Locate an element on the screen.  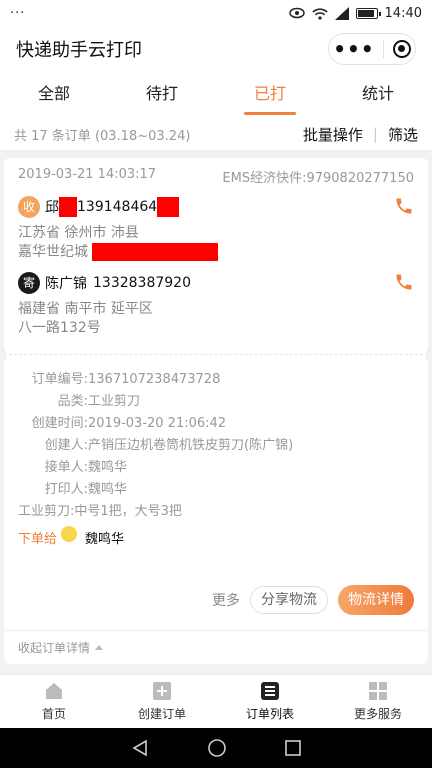
goods-line: 工业剪刀:中号1把，大号3把 is located at coordinates (100, 511).